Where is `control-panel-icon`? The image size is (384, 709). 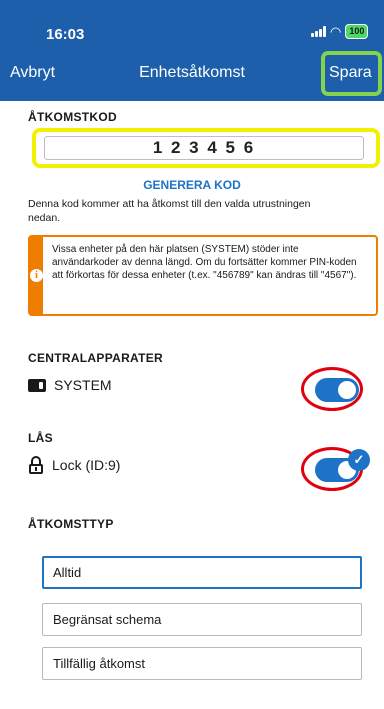
control-panel-icon is located at coordinates (37, 385).